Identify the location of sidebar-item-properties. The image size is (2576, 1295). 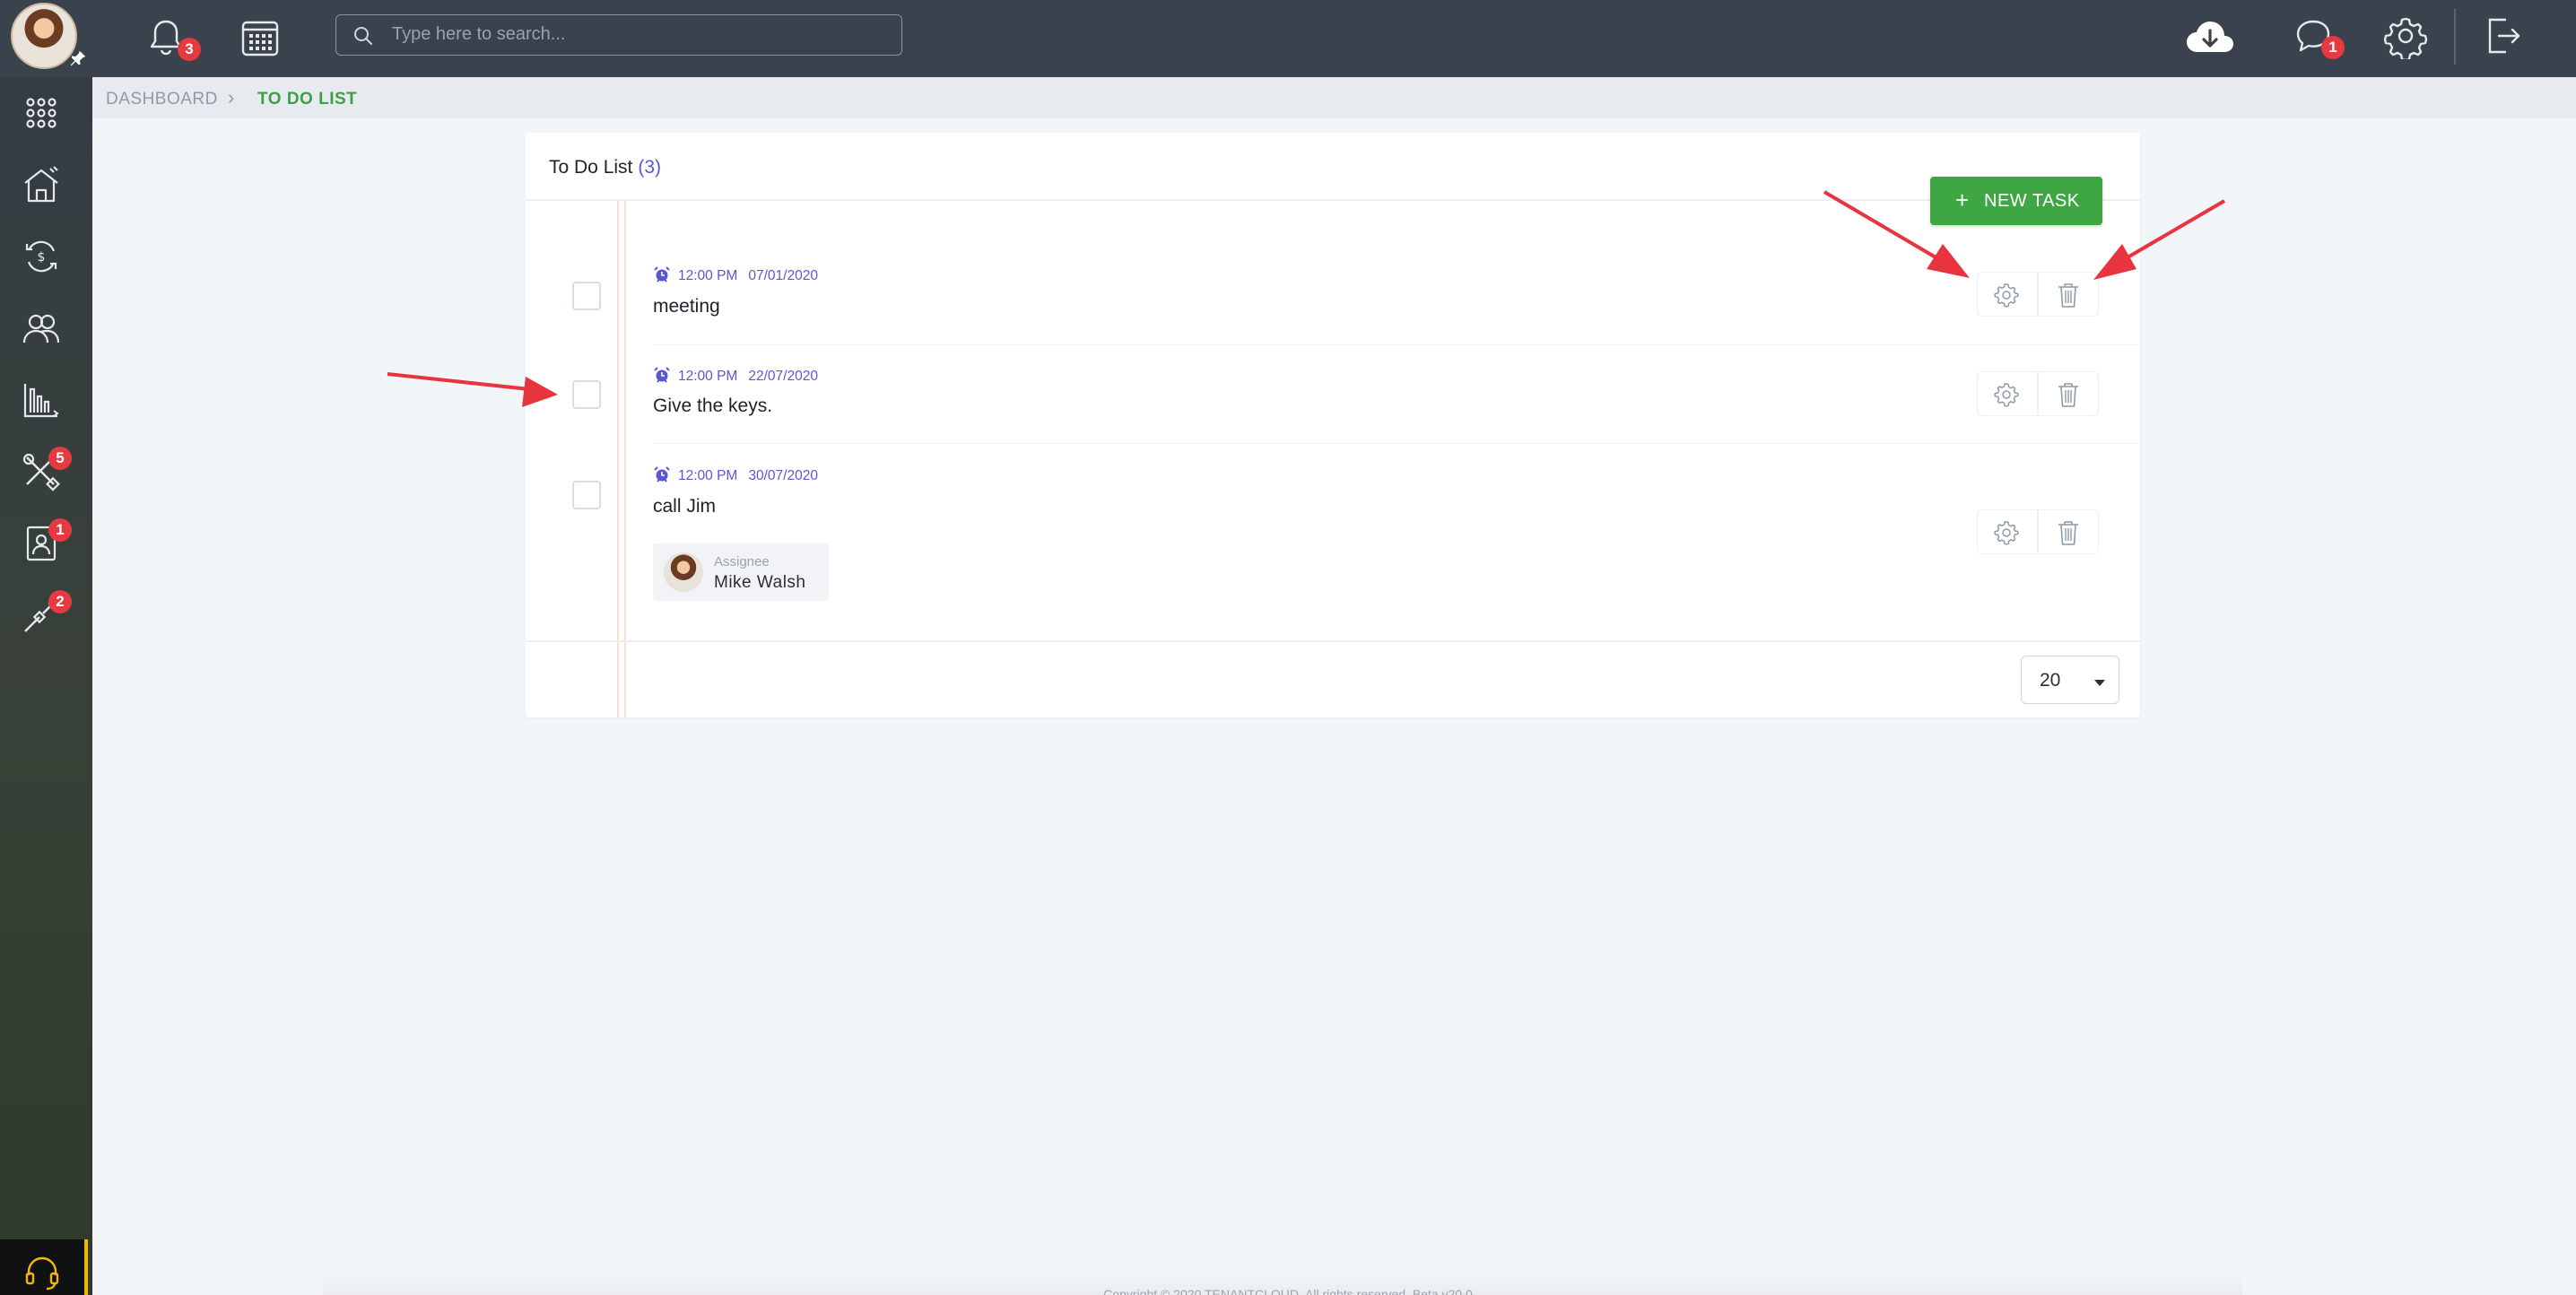
(46, 185).